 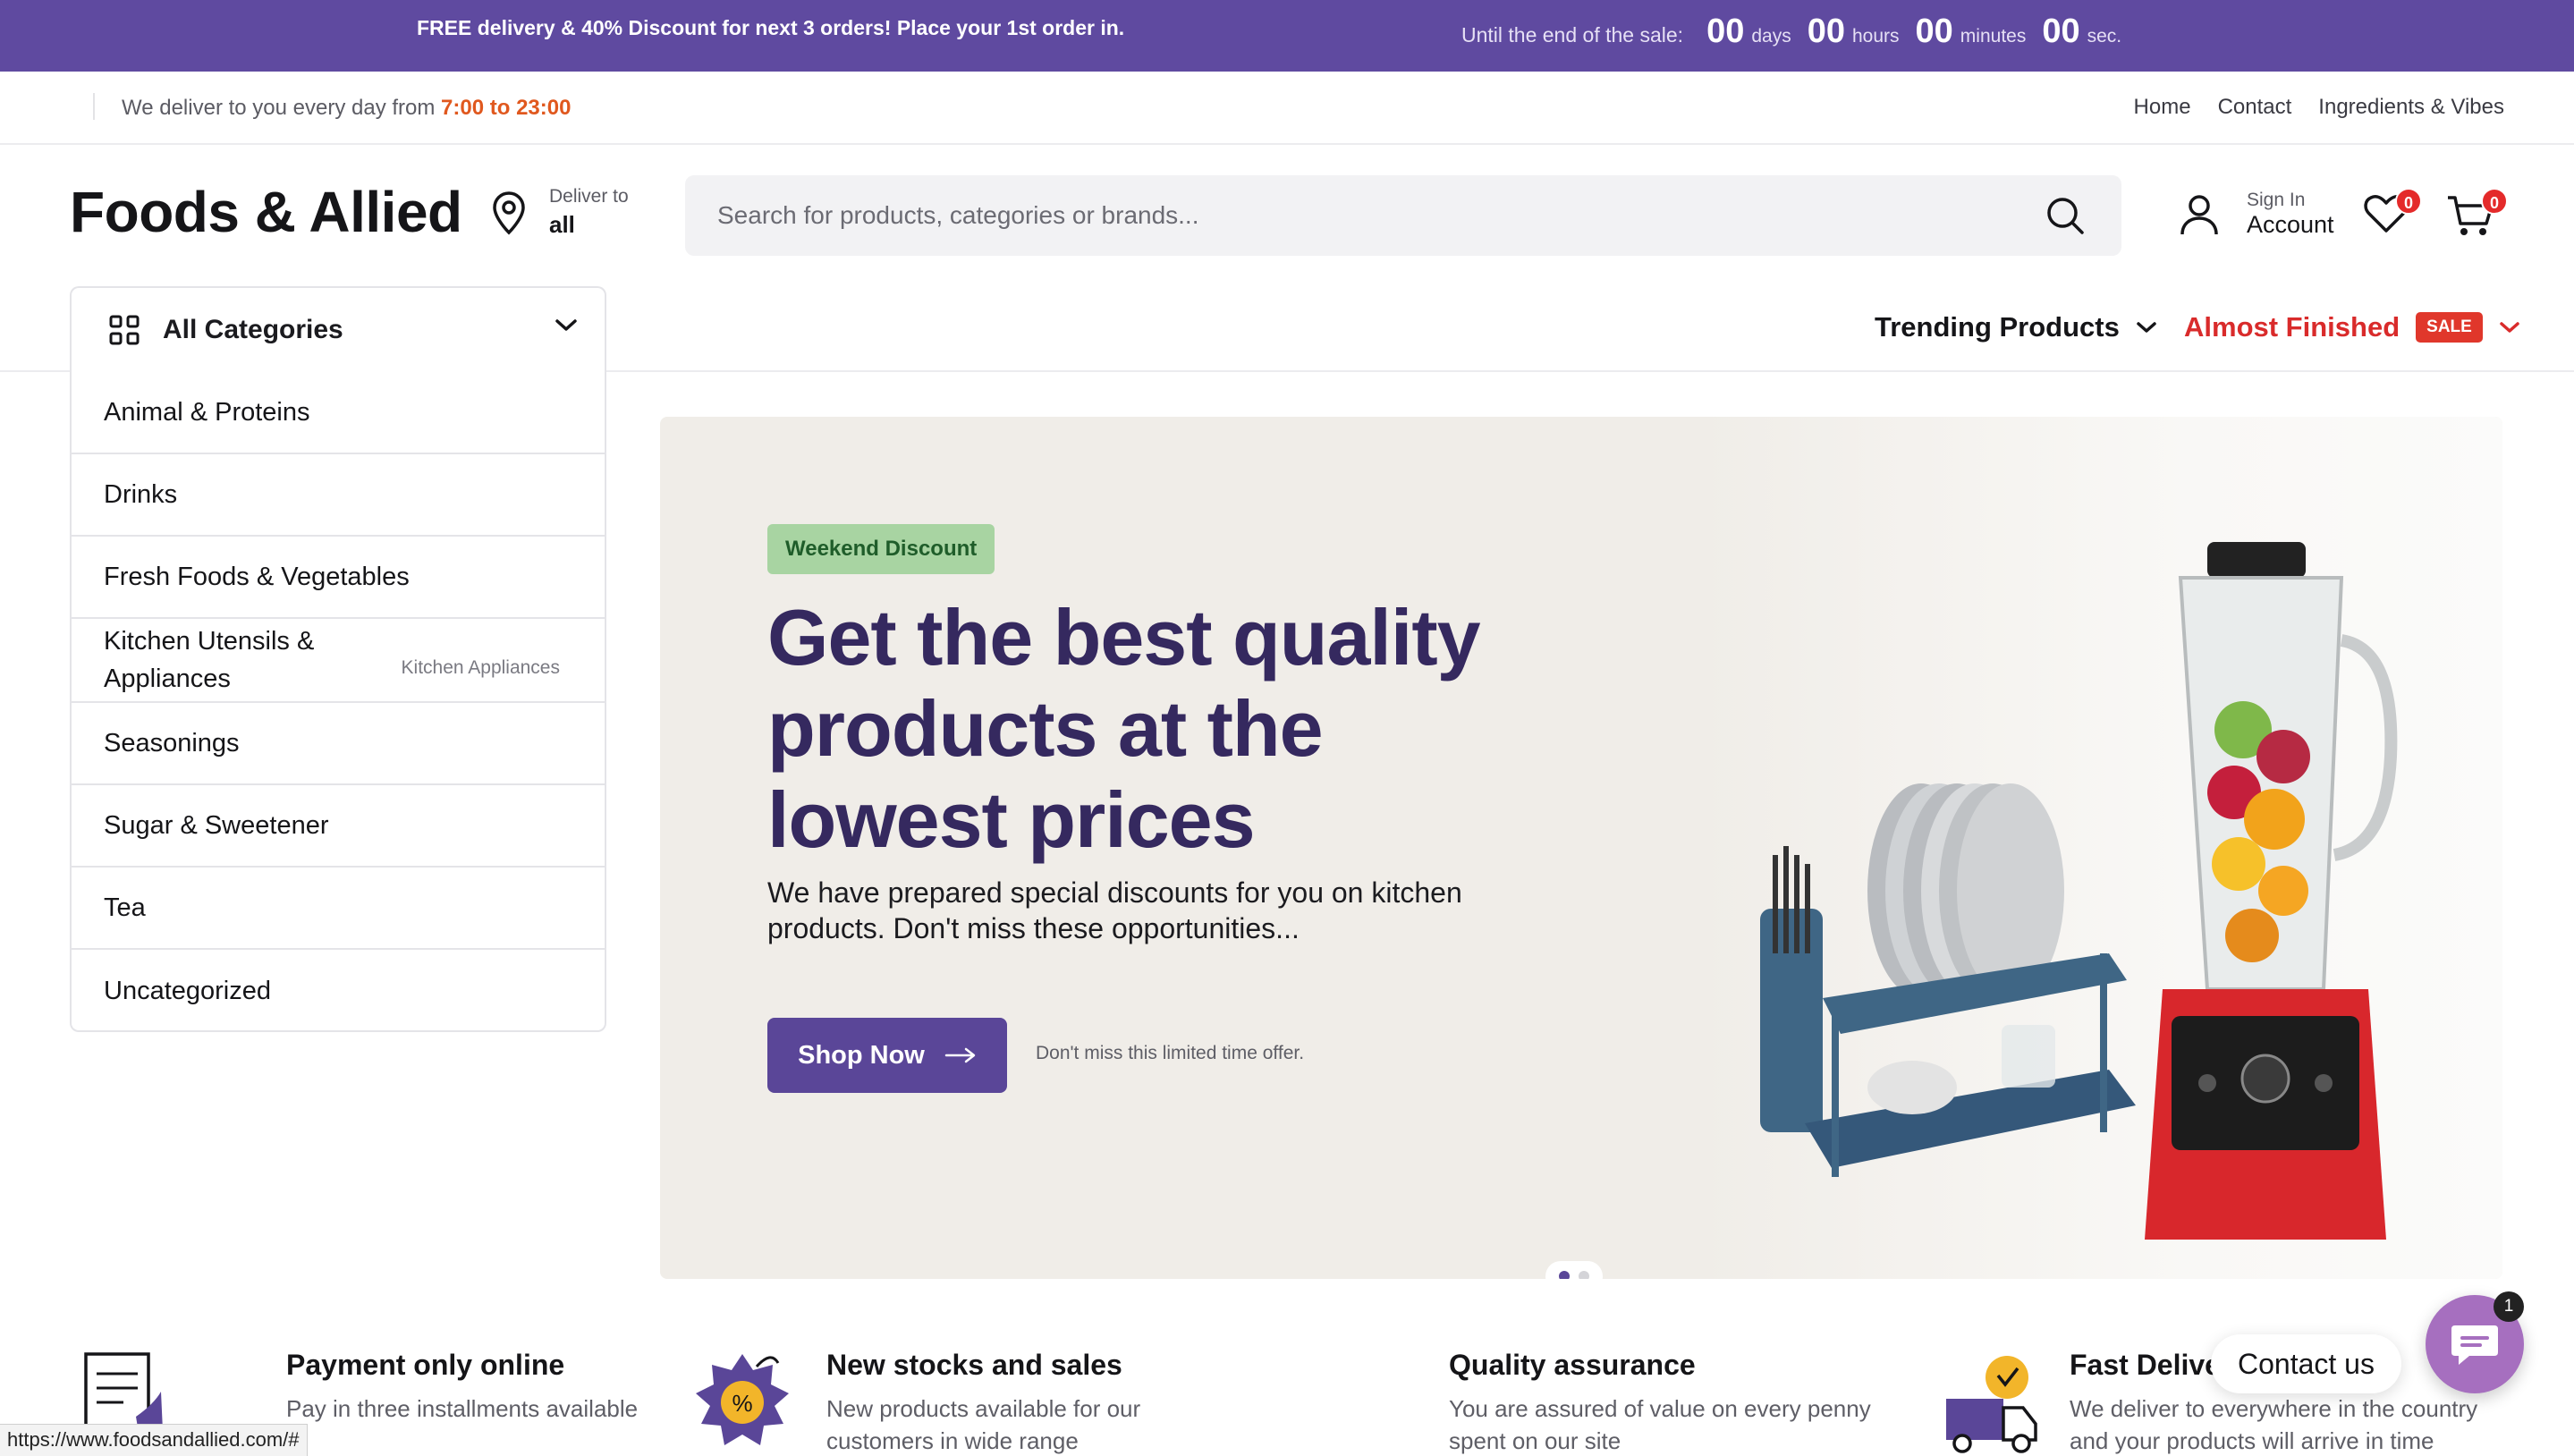 What do you see at coordinates (2255, 107) in the screenshot?
I see `link-contact: Contact` at bounding box center [2255, 107].